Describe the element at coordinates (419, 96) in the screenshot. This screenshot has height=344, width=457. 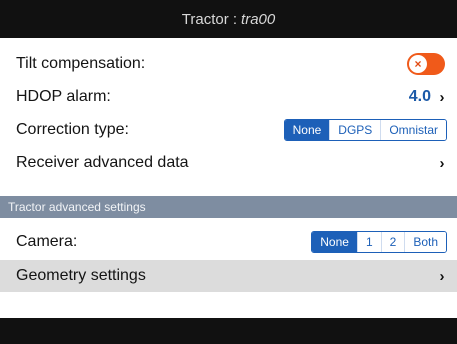
I see `hdop-alarm-value: 4.0` at that location.